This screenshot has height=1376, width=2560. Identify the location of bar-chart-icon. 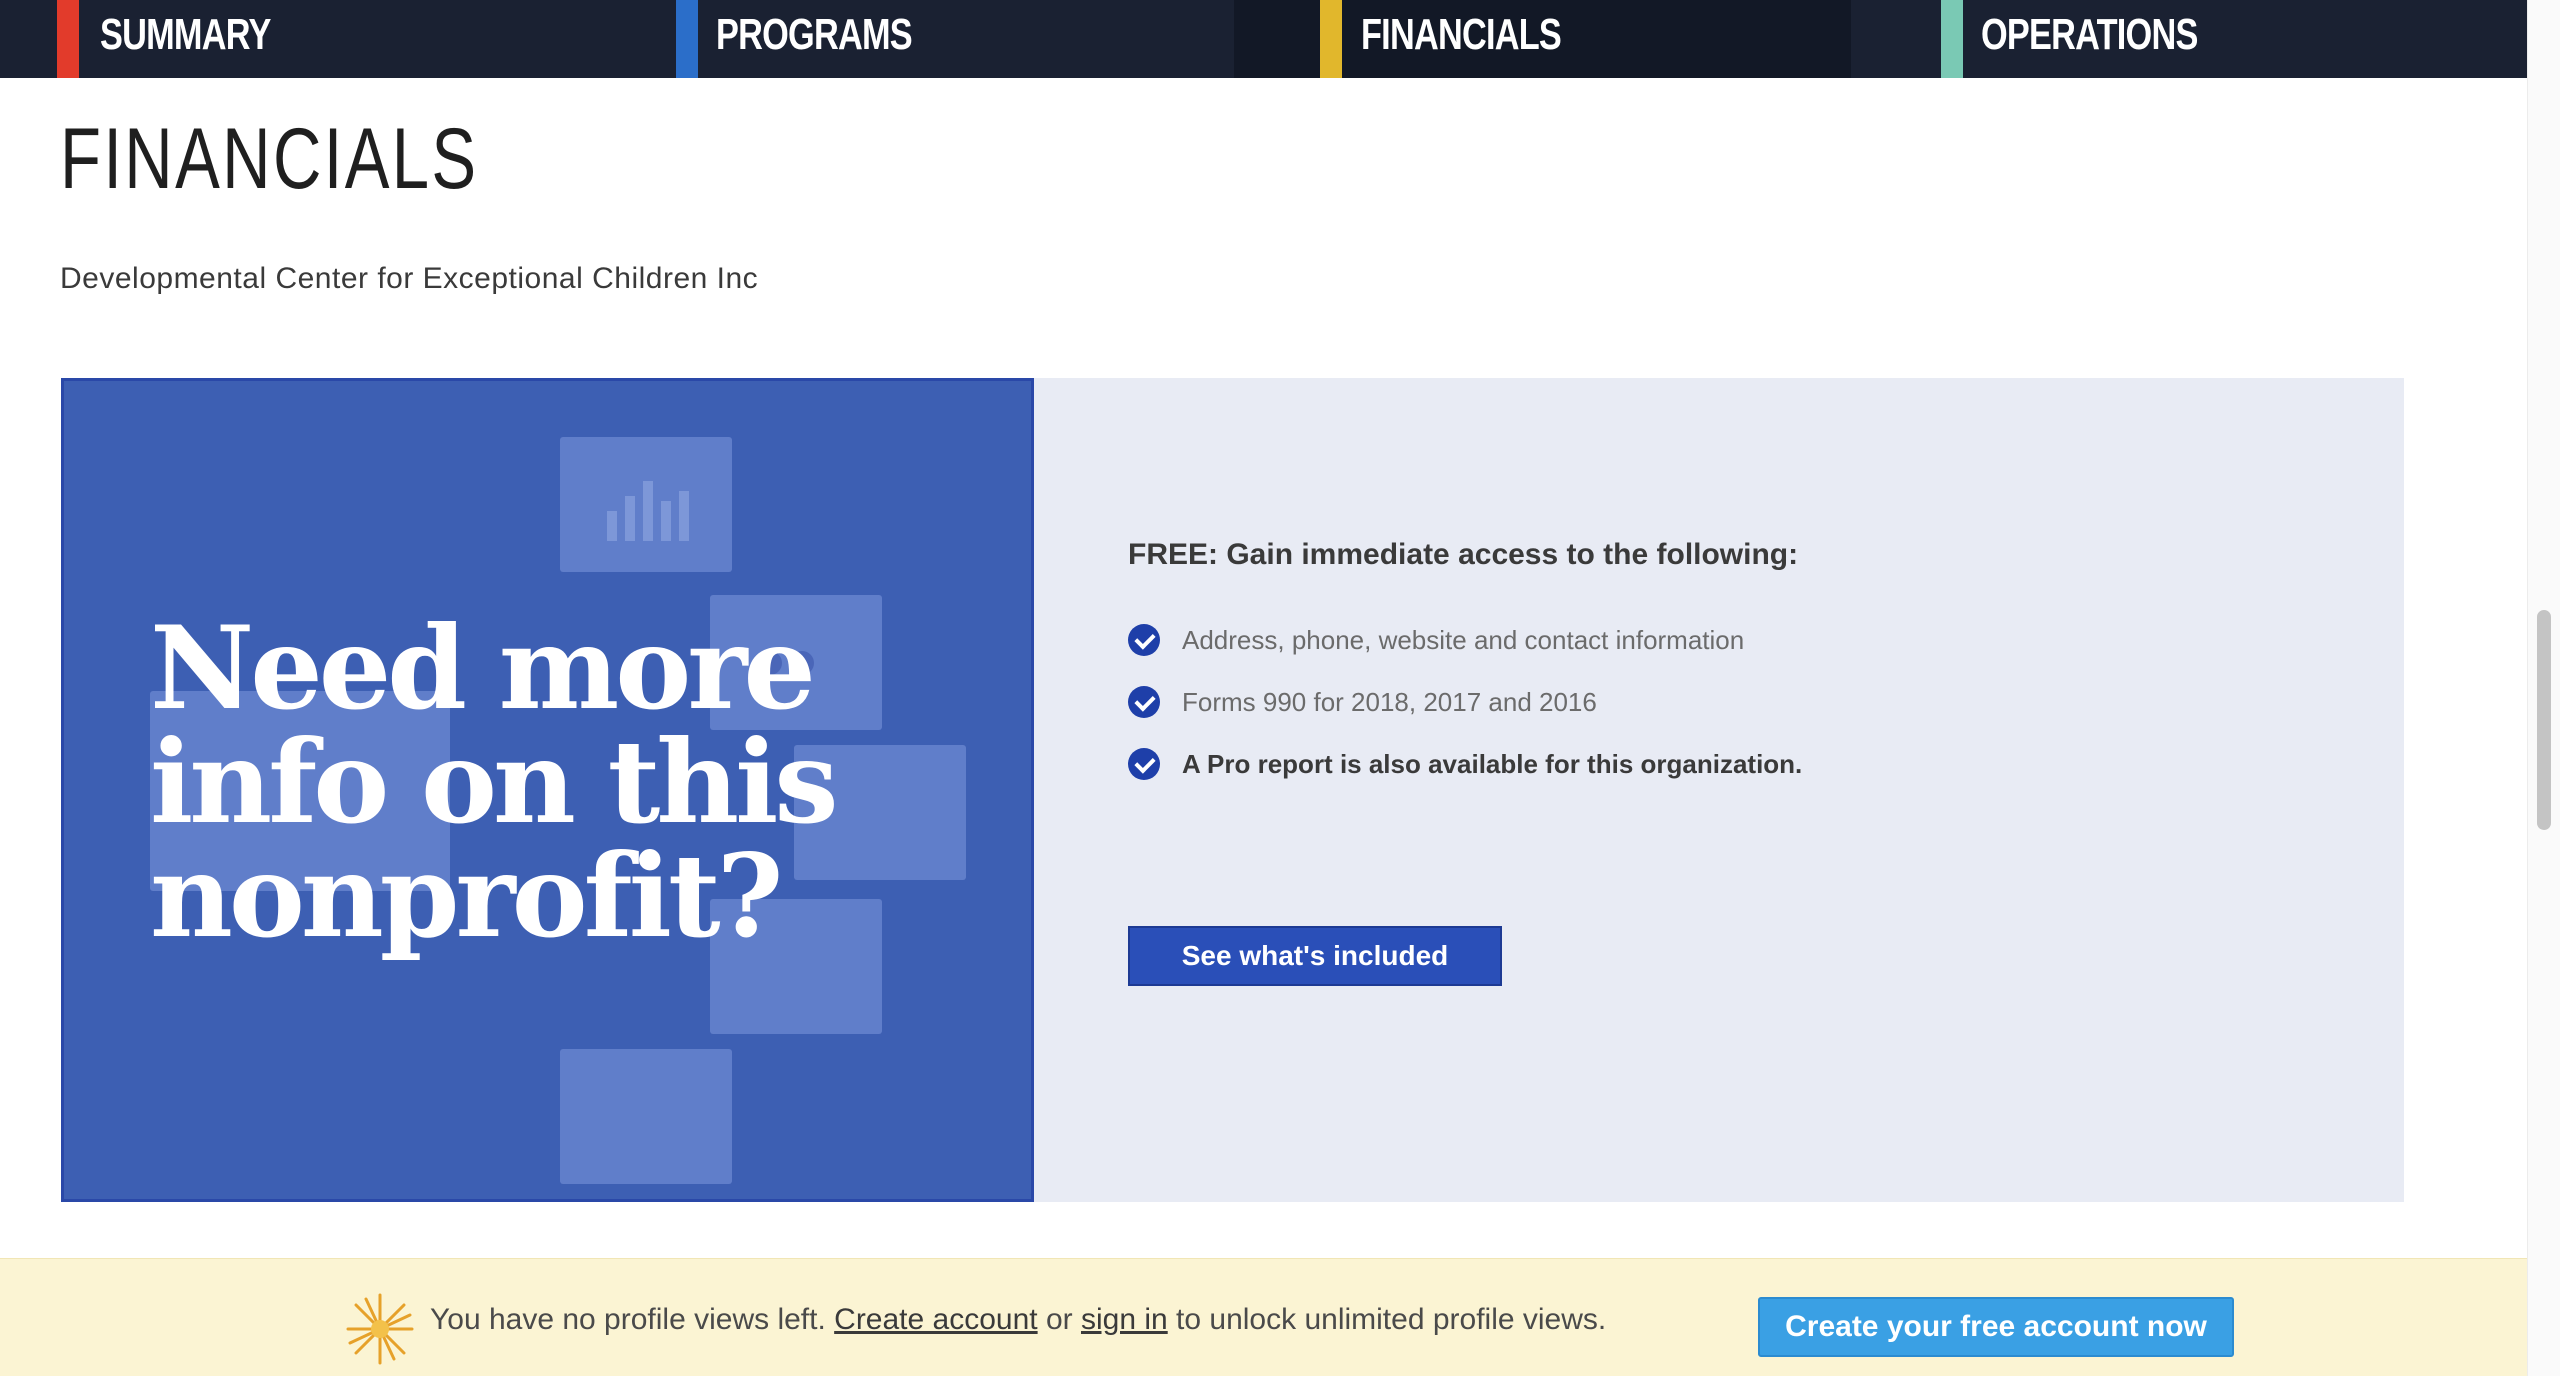
(648, 511).